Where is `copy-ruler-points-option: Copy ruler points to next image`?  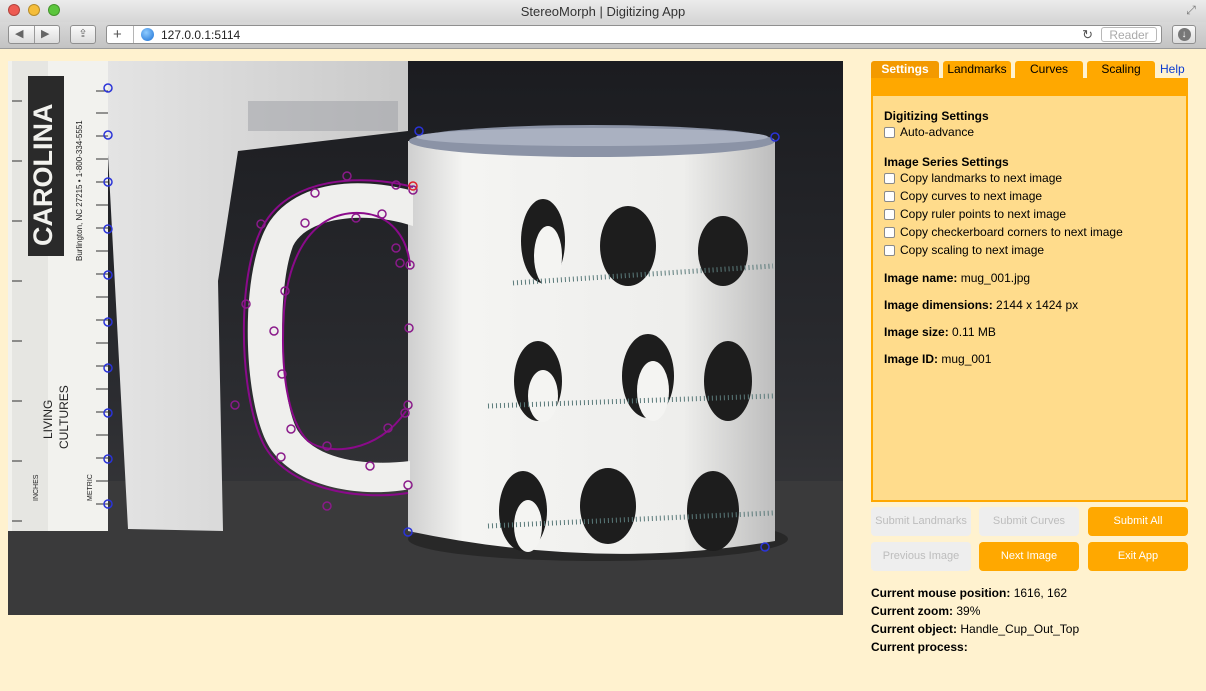
copy-ruler-points-option: Copy ruler points to next image is located at coordinates (975, 215).